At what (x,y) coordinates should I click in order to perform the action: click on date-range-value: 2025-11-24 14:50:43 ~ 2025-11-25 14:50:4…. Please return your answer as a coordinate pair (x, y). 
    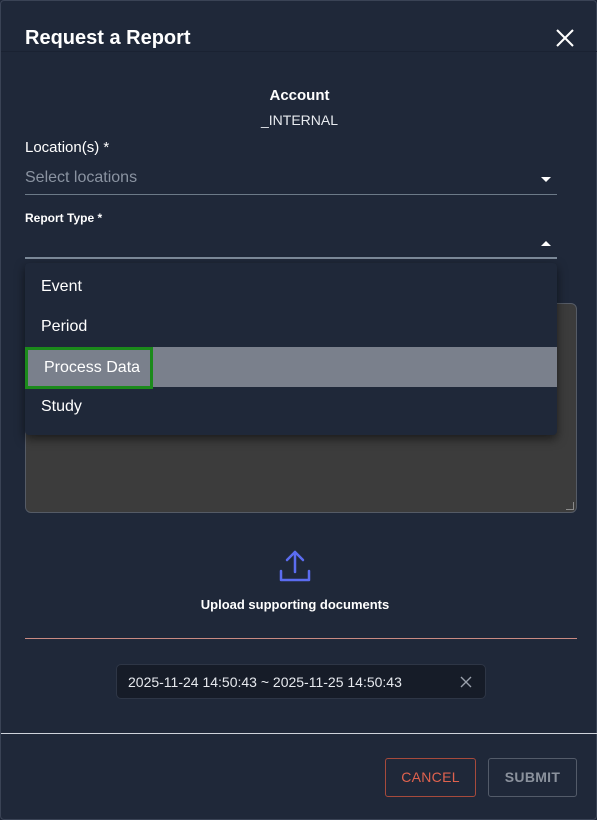
    Looking at the image, I should click on (265, 682).